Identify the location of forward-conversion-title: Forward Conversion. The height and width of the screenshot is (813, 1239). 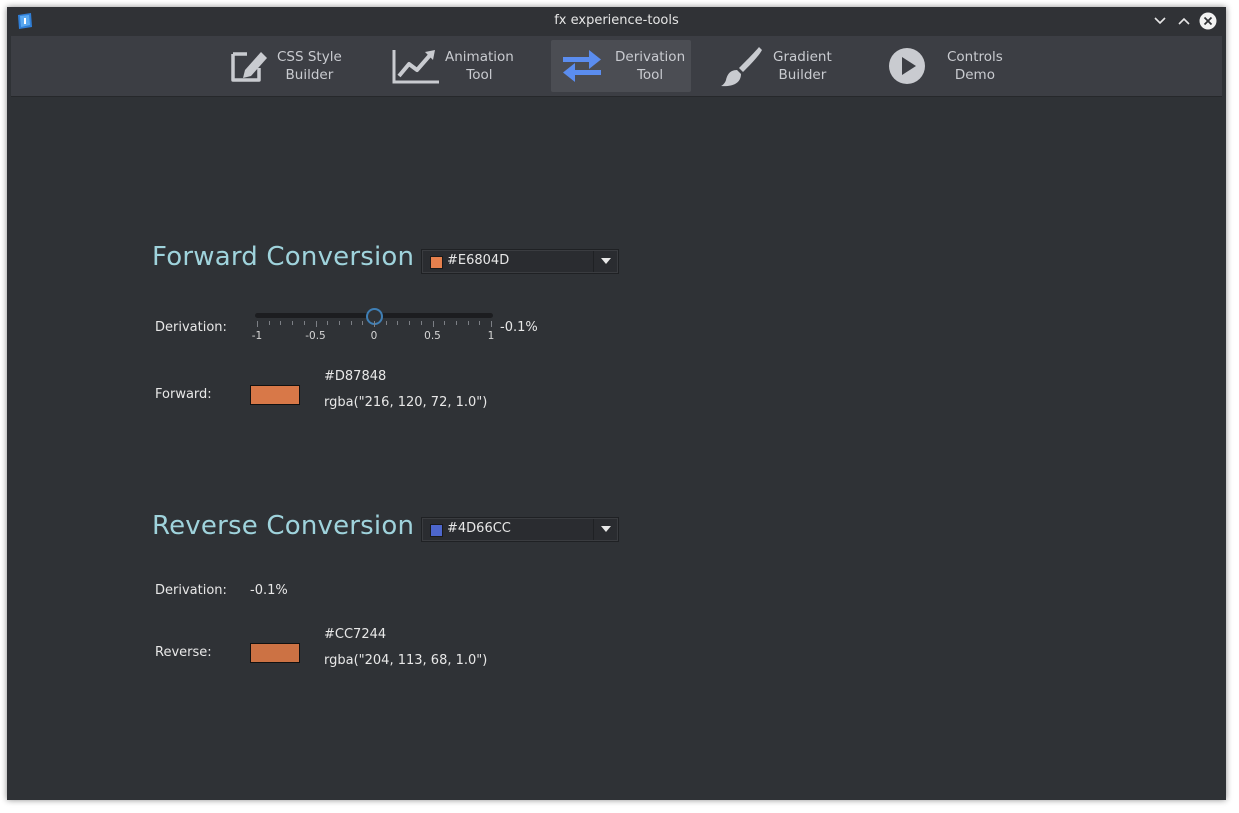
(283, 257).